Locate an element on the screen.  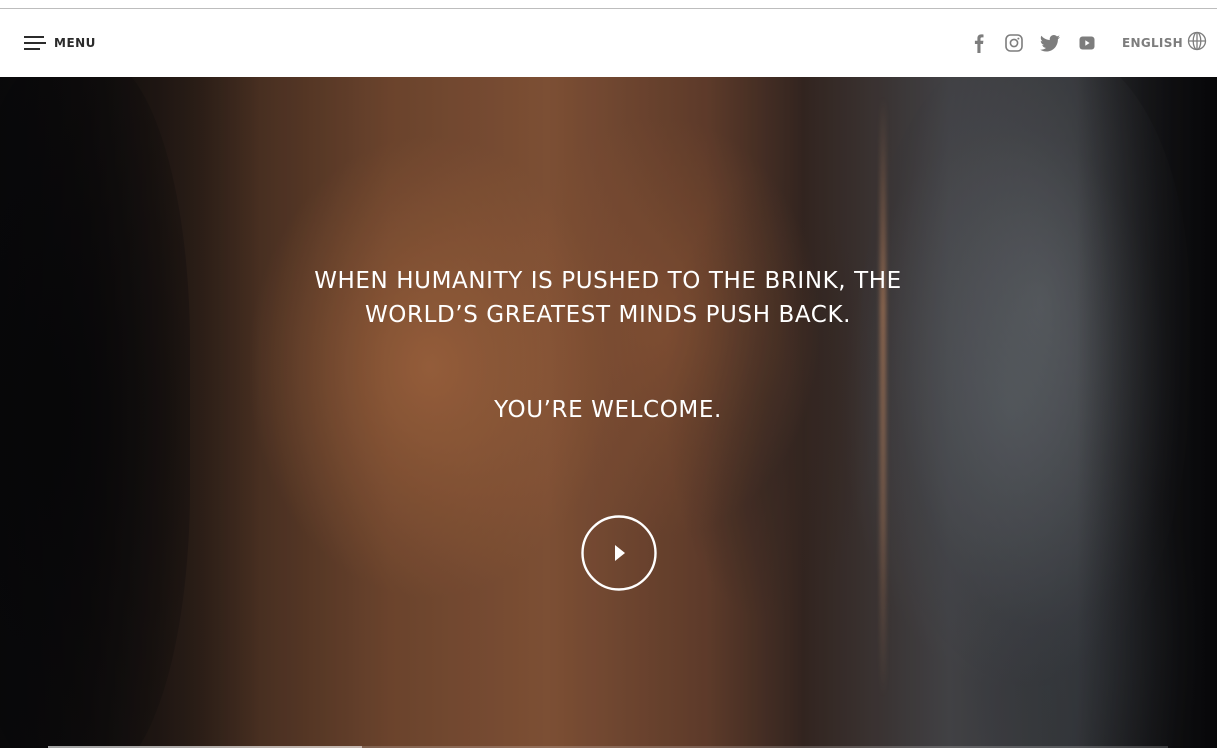
language-label: ENGLISH is located at coordinates (1152, 43).